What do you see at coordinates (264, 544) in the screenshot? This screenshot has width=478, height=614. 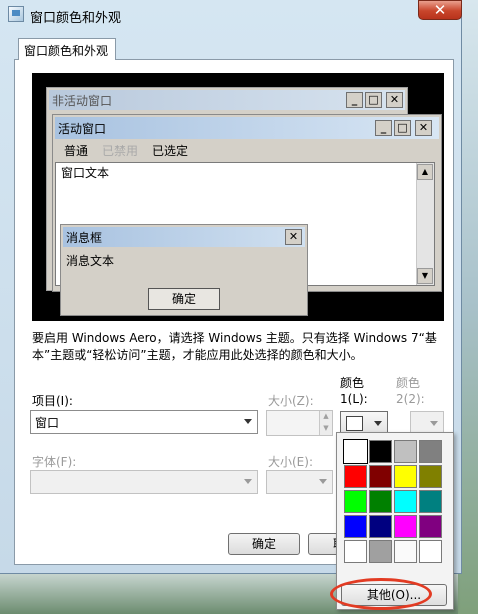 I see `ok-button: 确定` at bounding box center [264, 544].